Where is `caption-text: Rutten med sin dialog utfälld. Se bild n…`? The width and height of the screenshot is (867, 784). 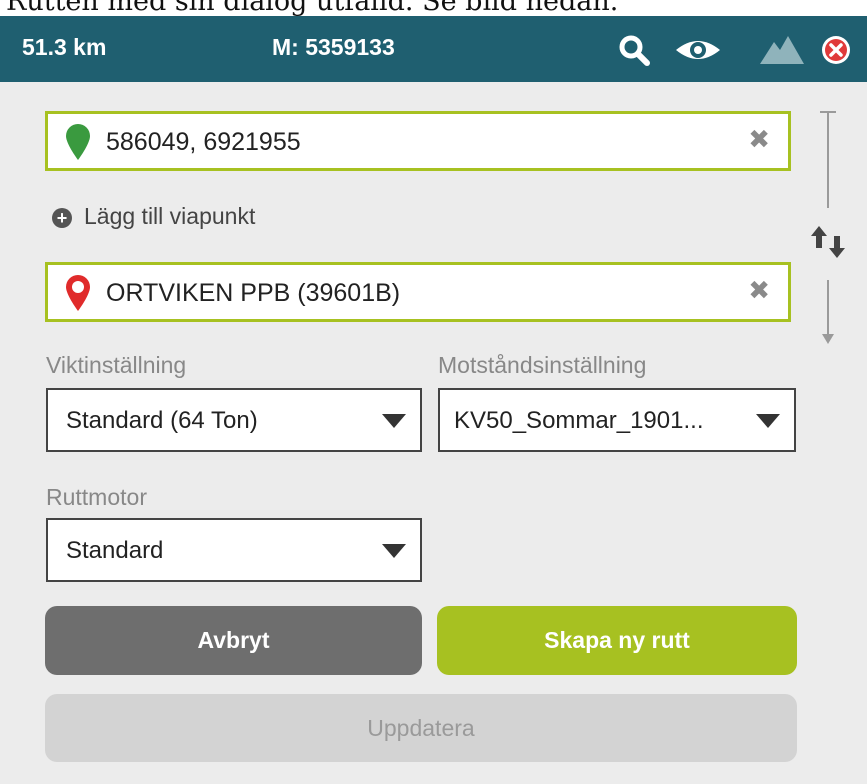
caption-text: Rutten med sin dialog utfälld. Se bild n… is located at coordinates (312, 8).